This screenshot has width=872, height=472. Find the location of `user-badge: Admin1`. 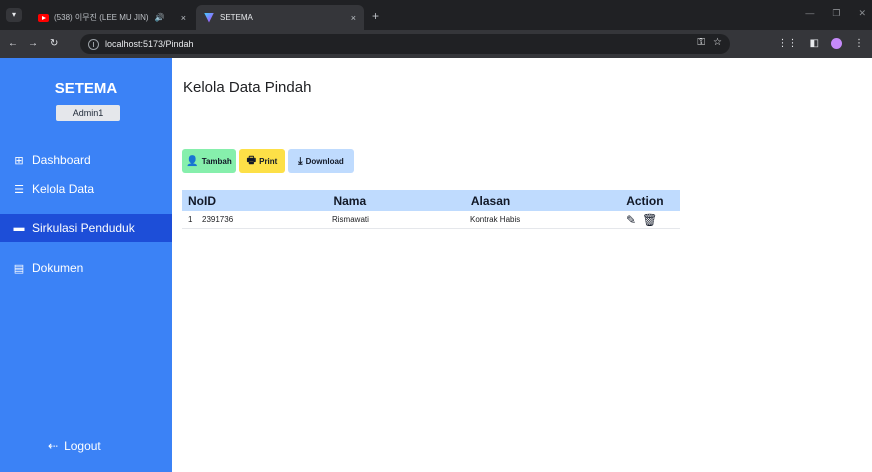

user-badge: Admin1 is located at coordinates (88, 113).